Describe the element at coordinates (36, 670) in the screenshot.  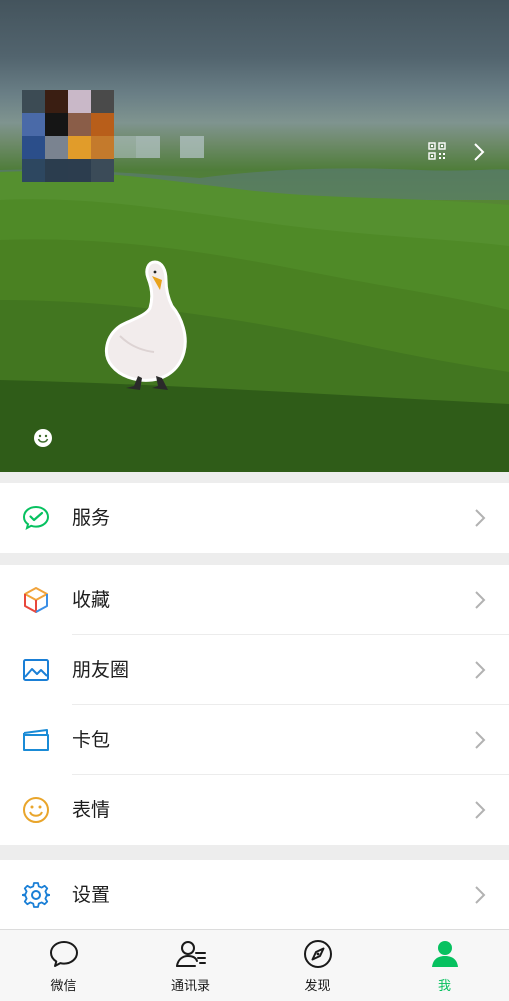
I see `image-icon` at that location.